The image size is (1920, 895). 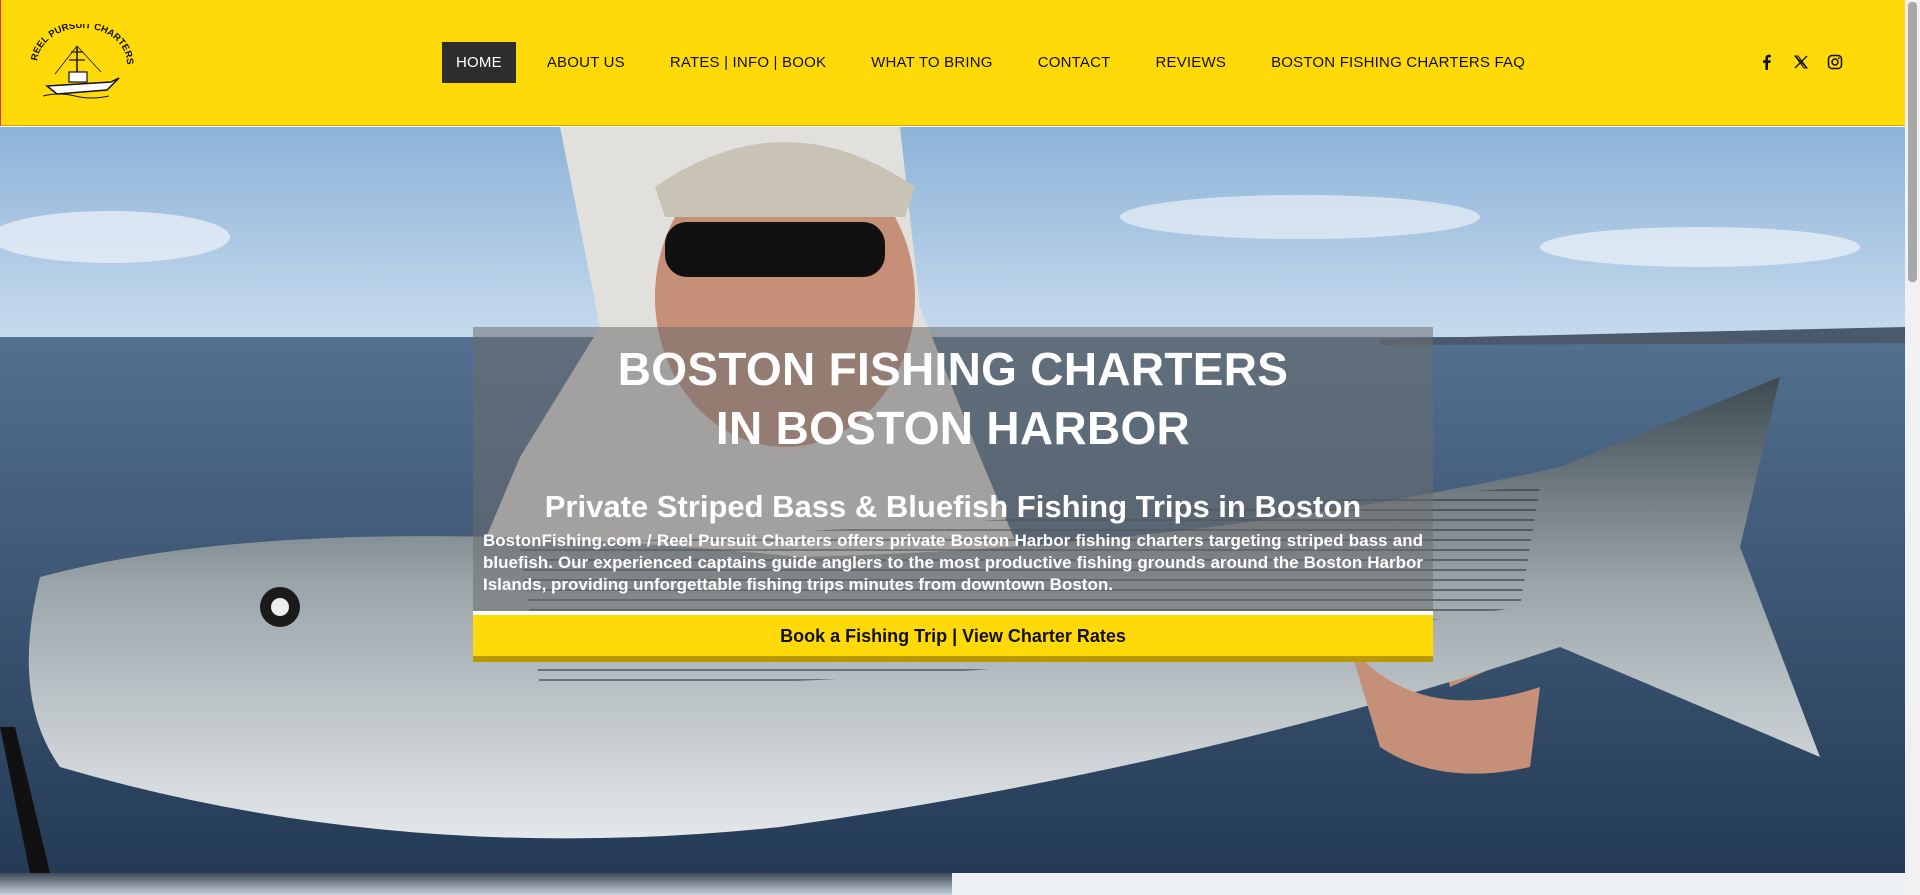 What do you see at coordinates (953, 428) in the screenshot?
I see `hero-title-line2: IN BOSTON HARBOR` at bounding box center [953, 428].